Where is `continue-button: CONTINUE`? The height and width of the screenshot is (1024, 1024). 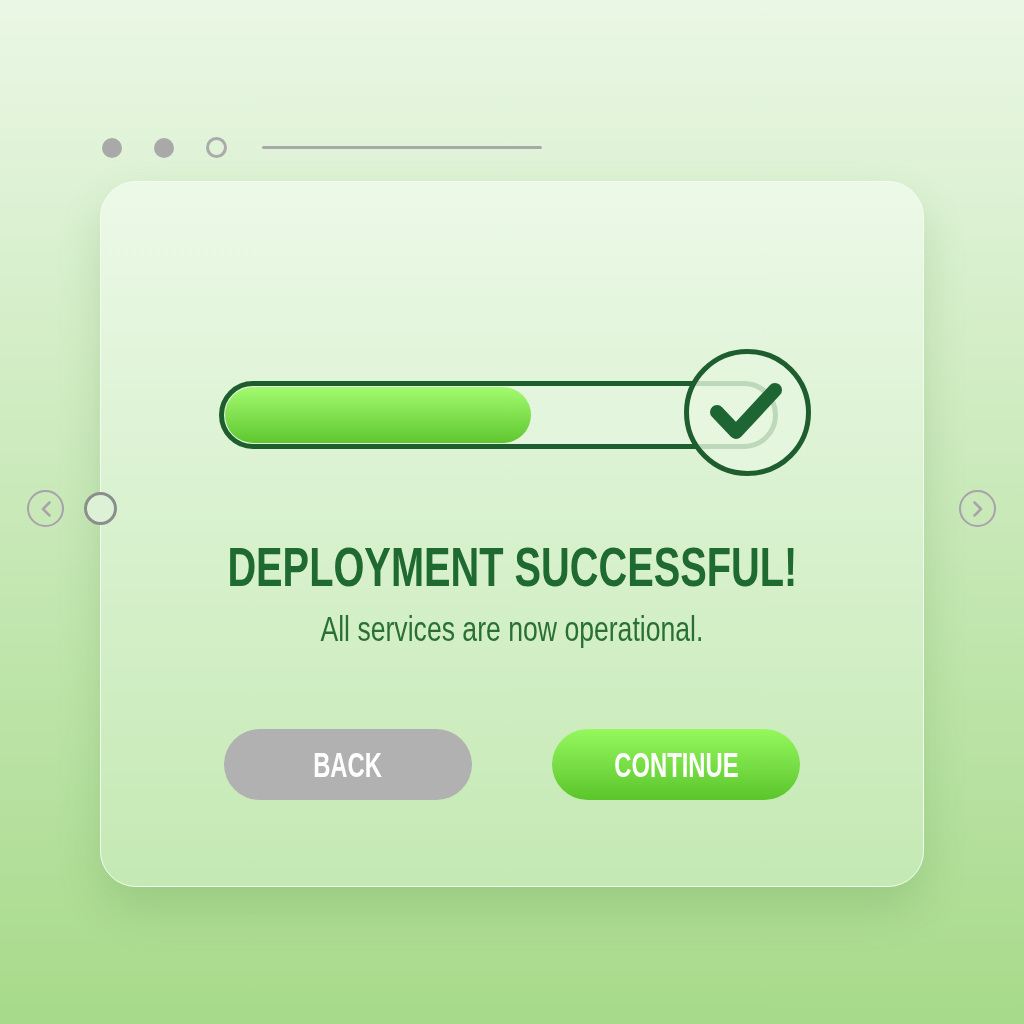
continue-button: CONTINUE is located at coordinates (676, 764).